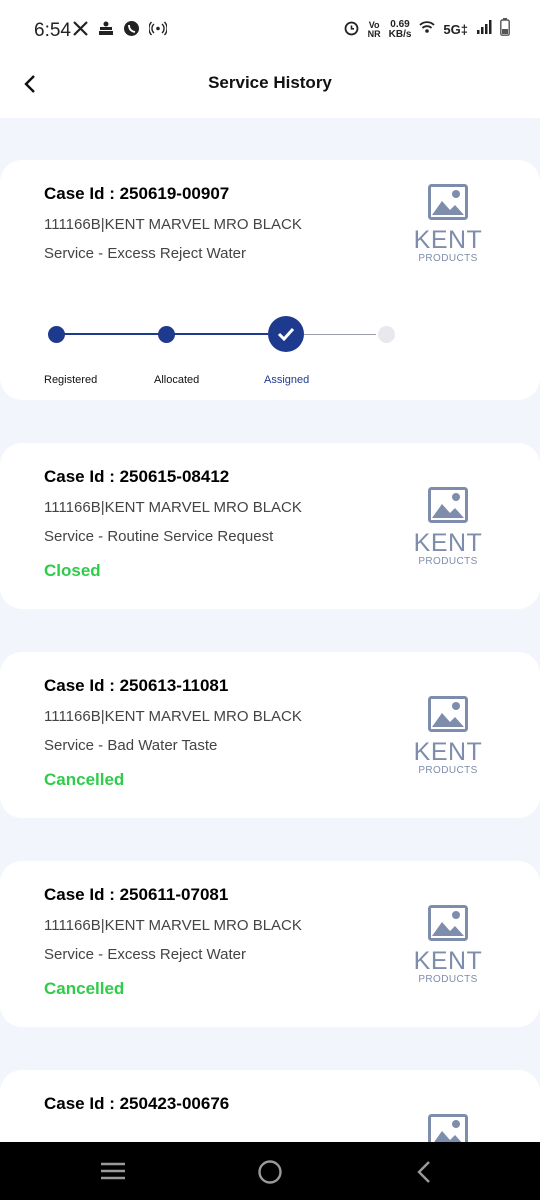 This screenshot has width=540, height=1200. Describe the element at coordinates (158, 31) in the screenshot. I see `hotspot-icon` at that location.